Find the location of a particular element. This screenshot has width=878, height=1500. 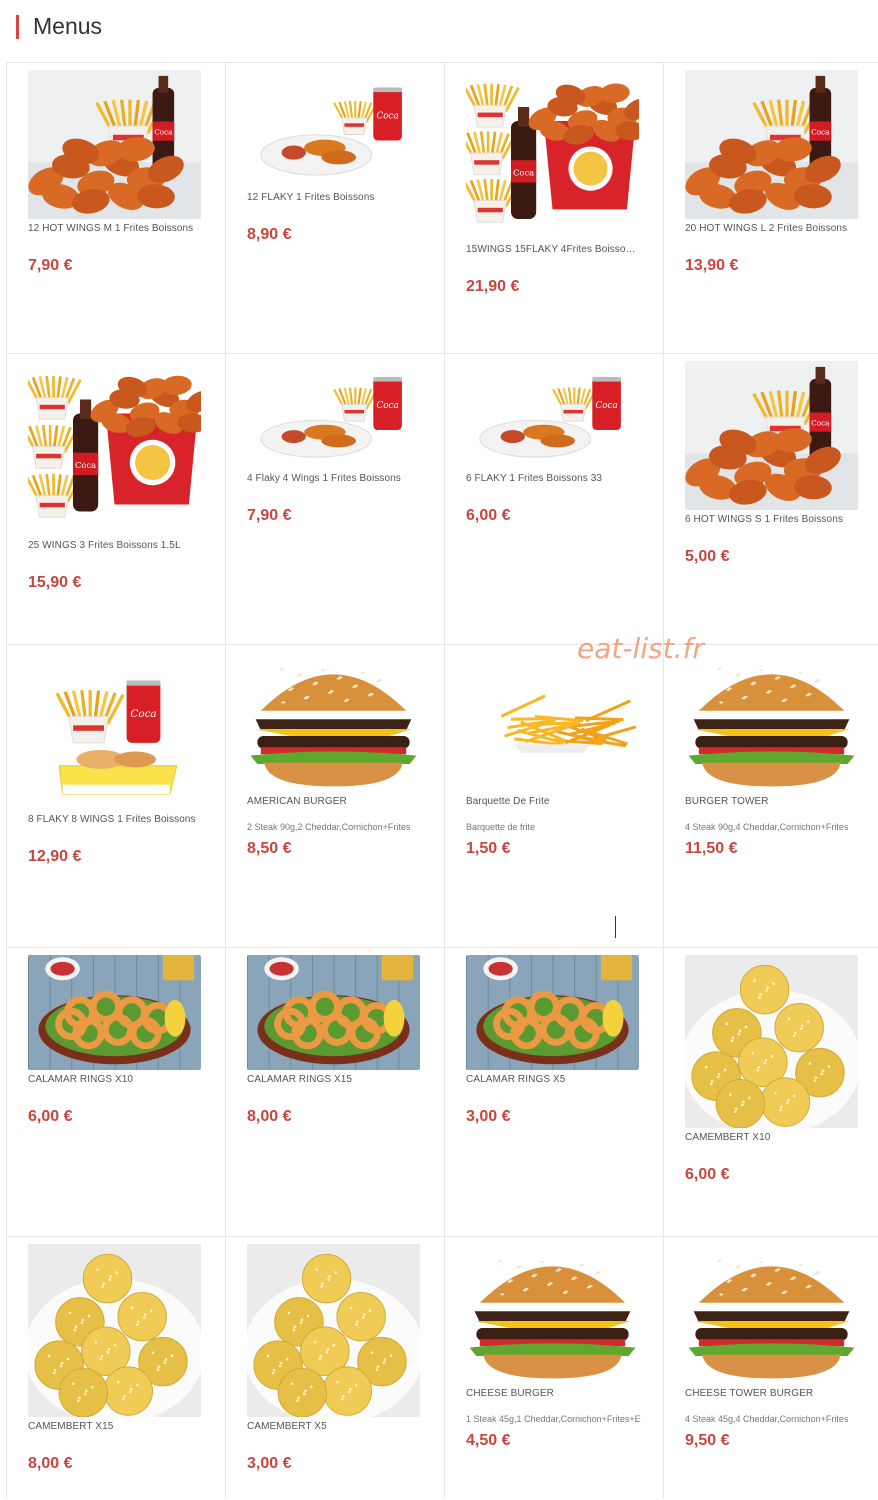

menu-item-price: 8,50 € is located at coordinates (269, 848).